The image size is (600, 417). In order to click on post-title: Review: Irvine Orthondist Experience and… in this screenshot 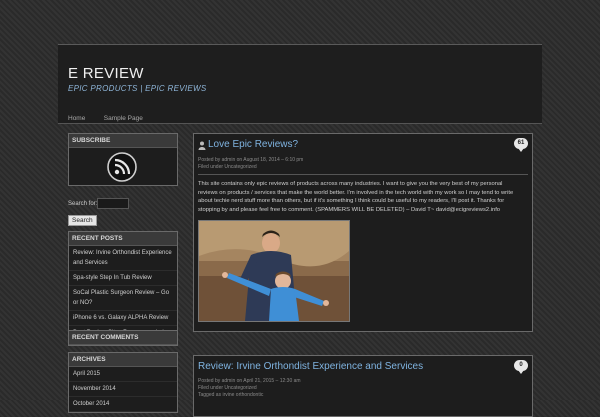, I will do `click(310, 366)`.